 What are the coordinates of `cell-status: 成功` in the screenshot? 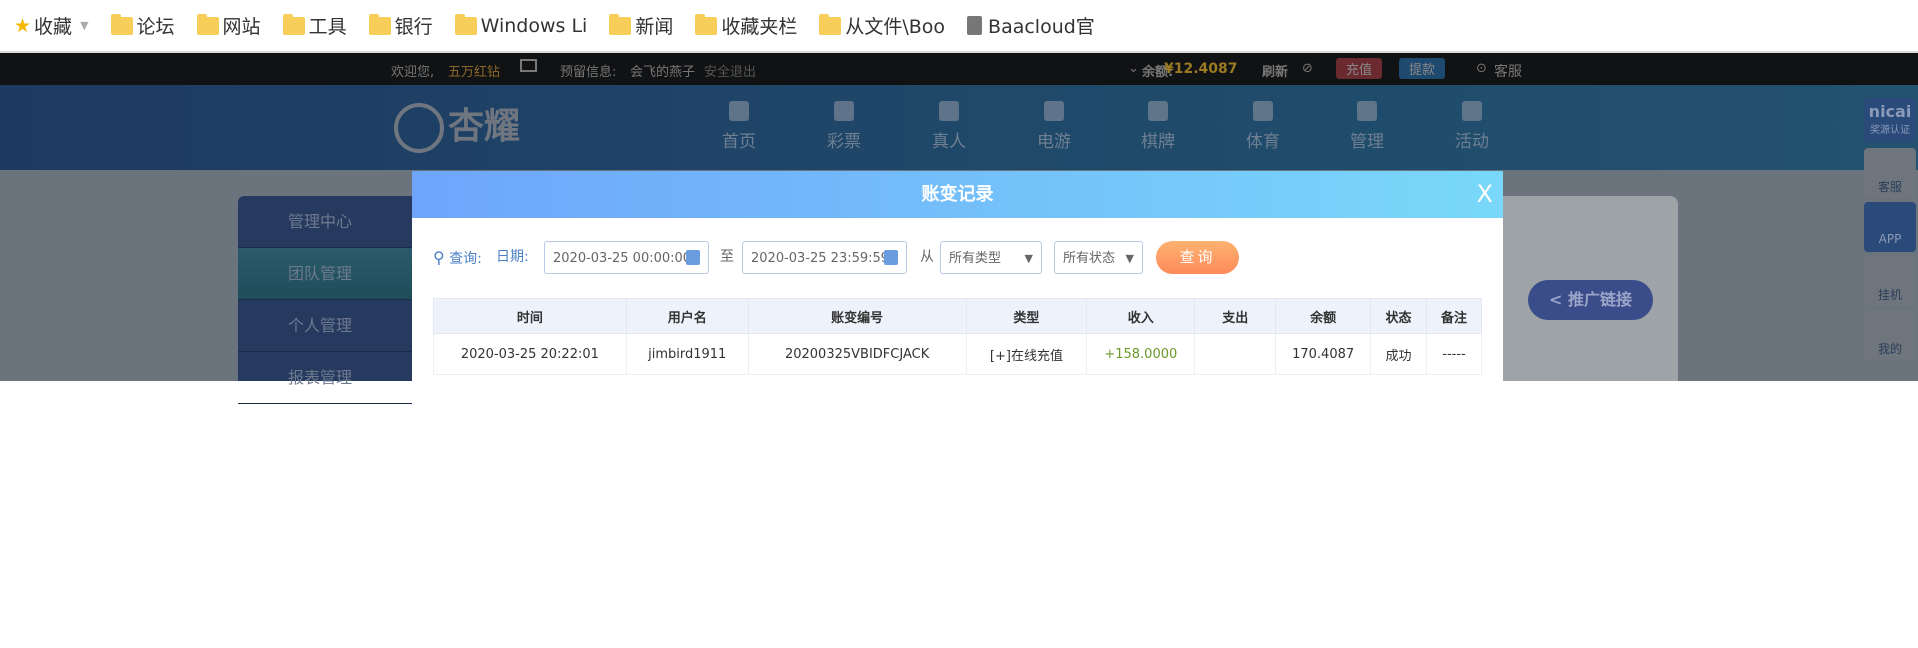 It's located at (1399, 354).